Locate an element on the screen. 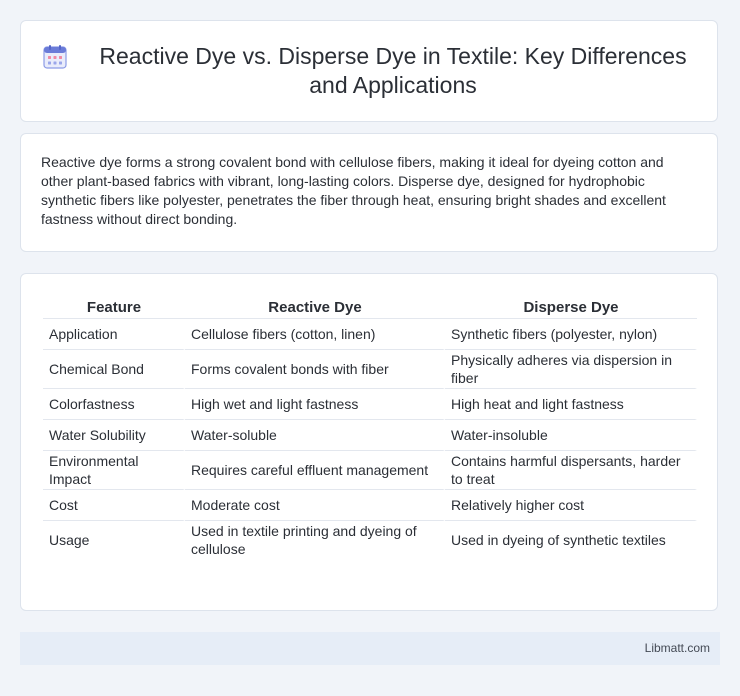 The height and width of the screenshot is (696, 740). disperse-cell: Used in dyeing of synthetic textiles is located at coordinates (571, 540).